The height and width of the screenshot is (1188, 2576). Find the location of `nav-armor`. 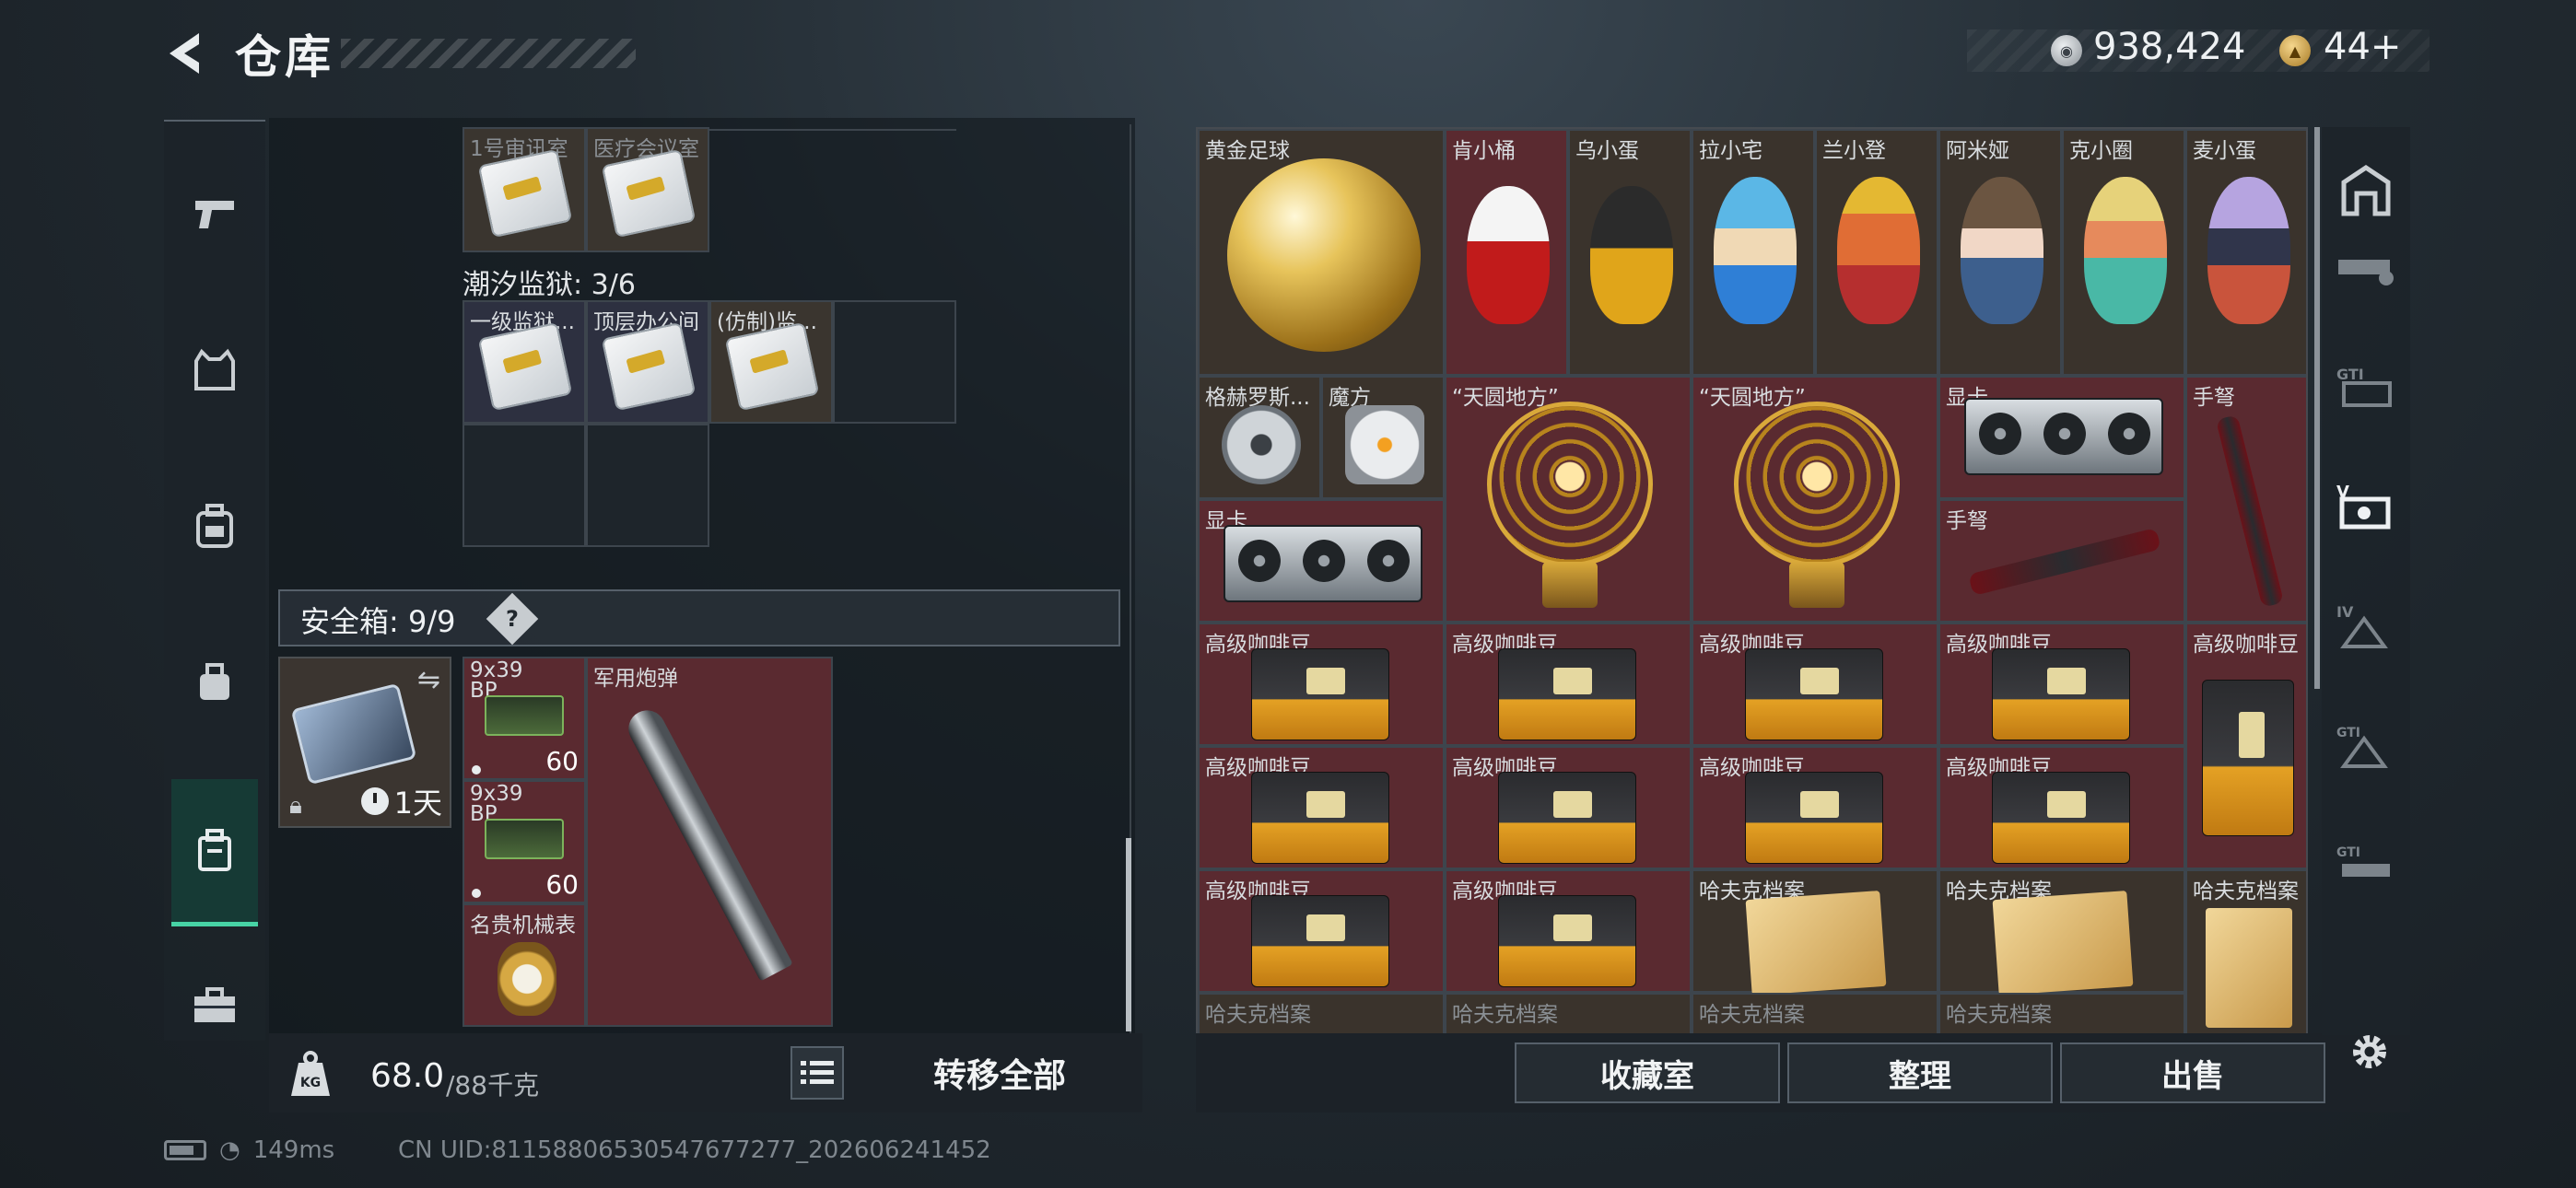

nav-armor is located at coordinates (214, 370).